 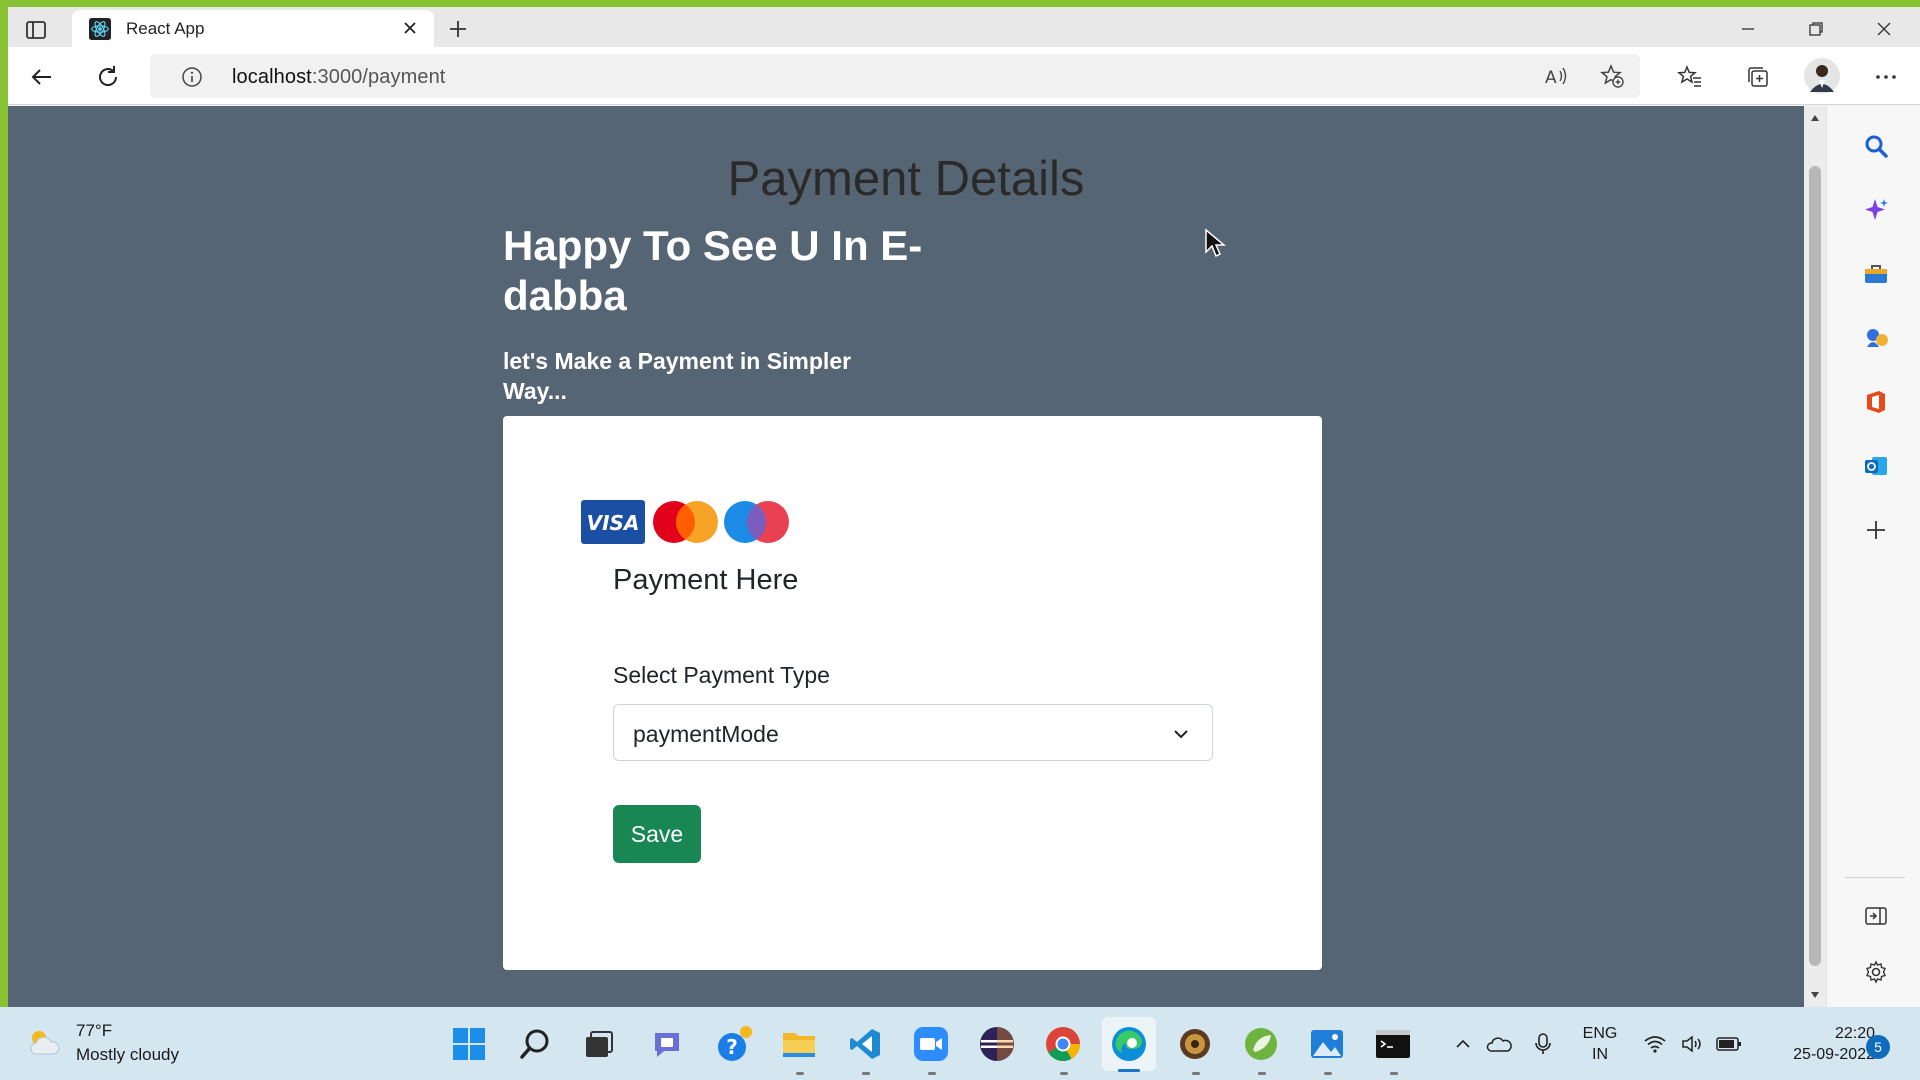 I want to click on partly-cloudy-icon, so click(x=43, y=1042).